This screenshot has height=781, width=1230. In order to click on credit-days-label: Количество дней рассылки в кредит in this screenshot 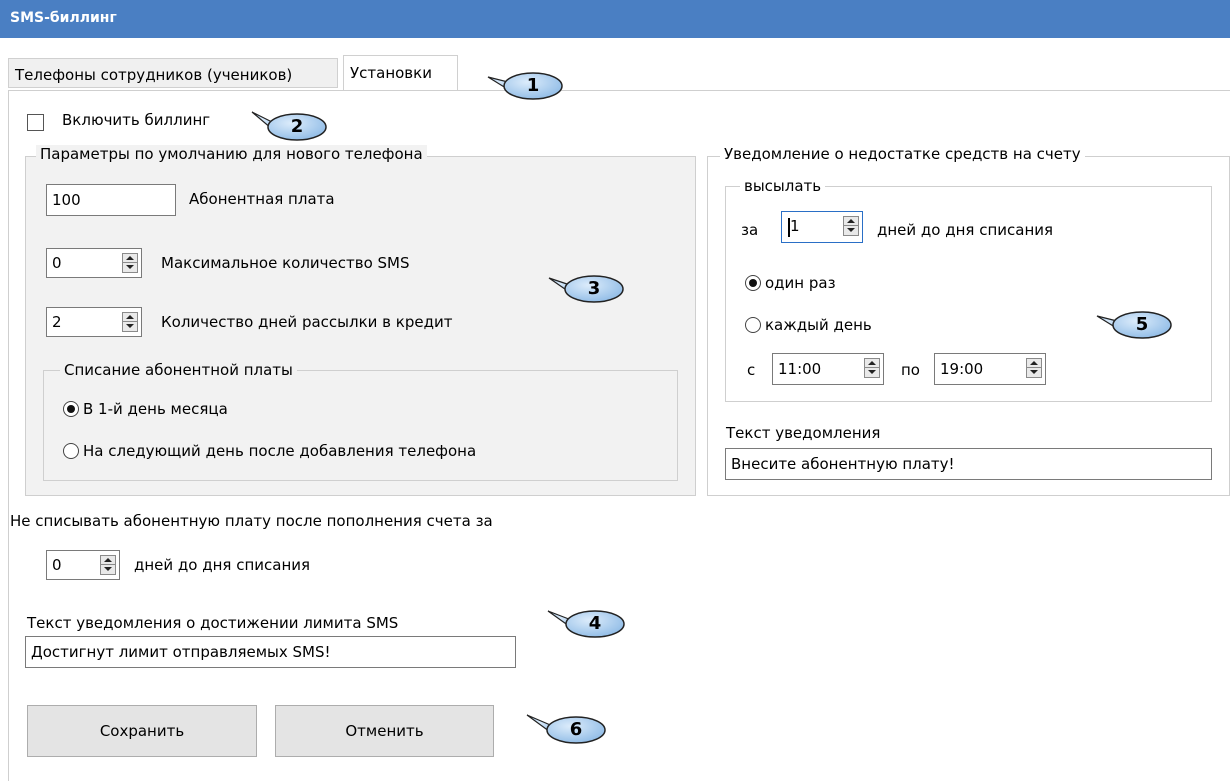, I will do `click(307, 322)`.